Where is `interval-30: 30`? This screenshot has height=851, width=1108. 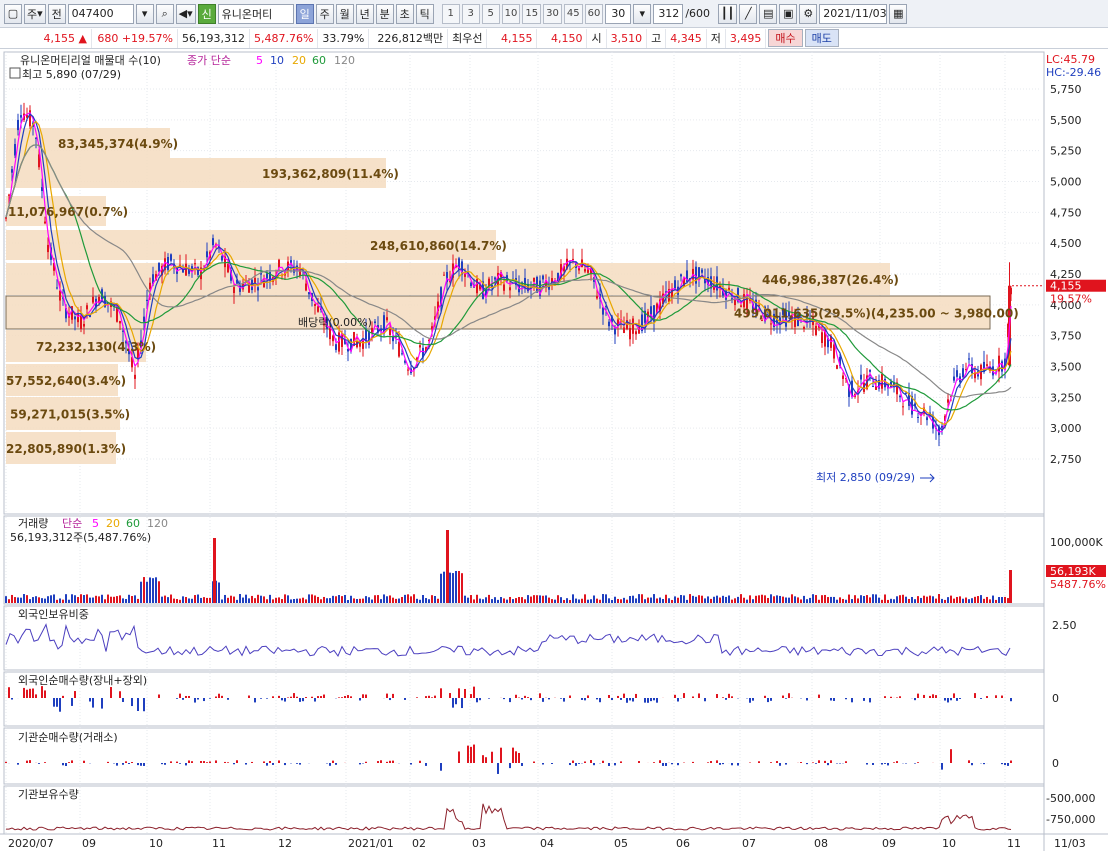 interval-30: 30 is located at coordinates (552, 13).